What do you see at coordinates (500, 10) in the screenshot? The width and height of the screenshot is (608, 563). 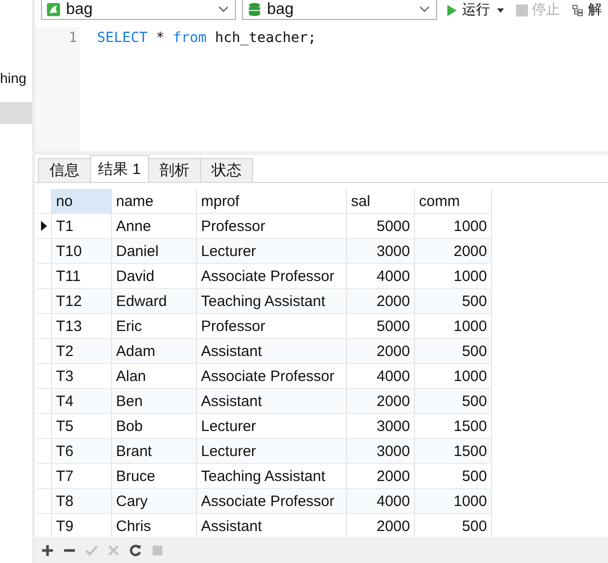 I see `caret-icon` at bounding box center [500, 10].